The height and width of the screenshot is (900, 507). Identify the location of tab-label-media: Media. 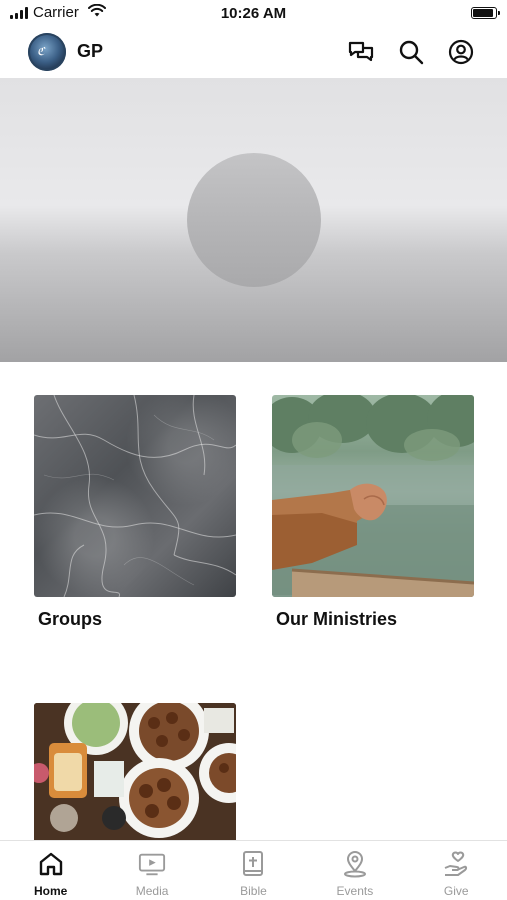
(152, 891).